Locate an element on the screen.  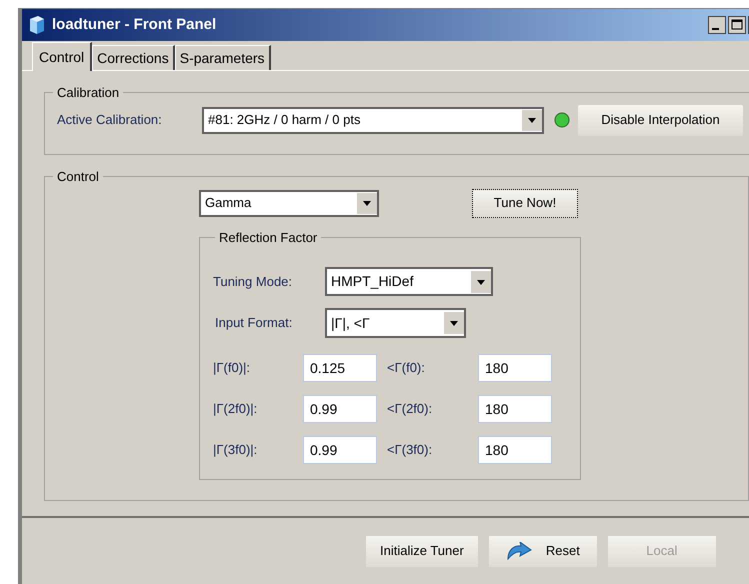
maximize-icon is located at coordinates (737, 25).